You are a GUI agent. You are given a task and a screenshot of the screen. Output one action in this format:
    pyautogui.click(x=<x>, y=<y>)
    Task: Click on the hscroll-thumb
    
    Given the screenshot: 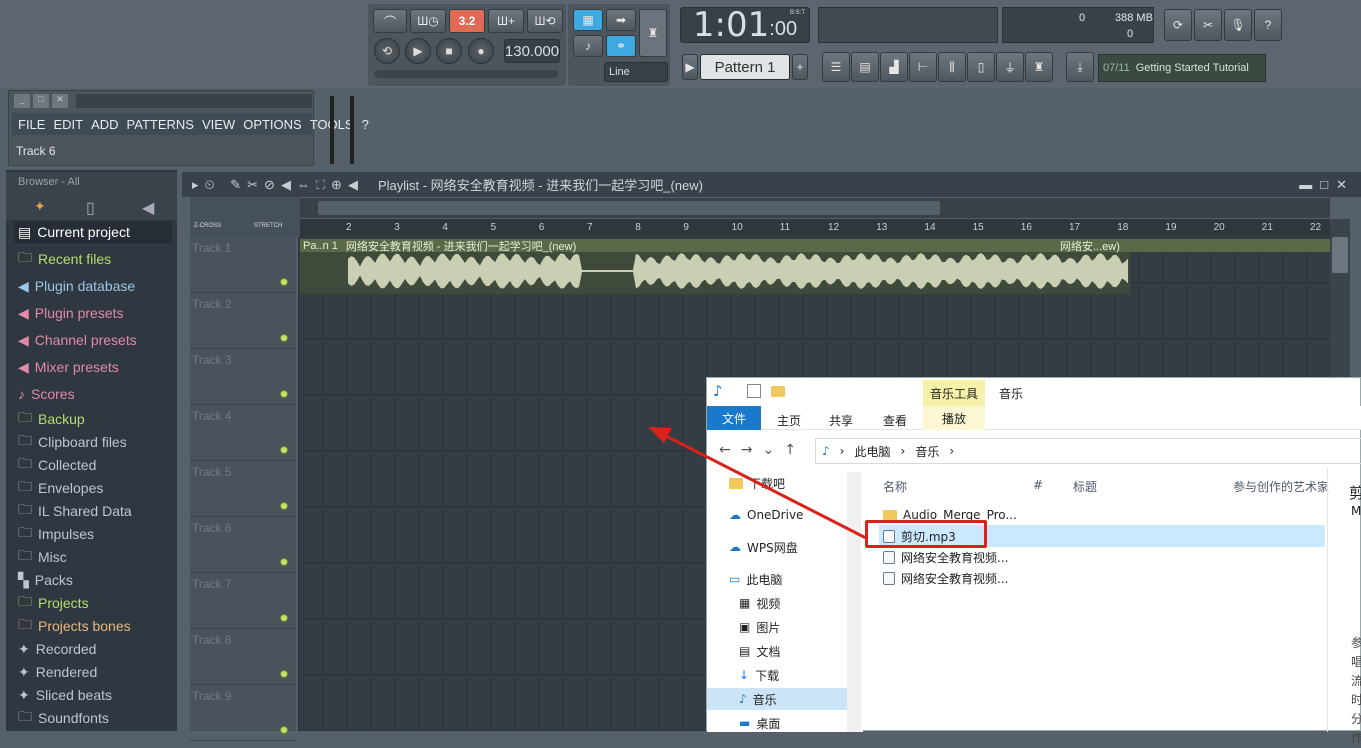 What is the action you would take?
    pyautogui.click(x=629, y=208)
    